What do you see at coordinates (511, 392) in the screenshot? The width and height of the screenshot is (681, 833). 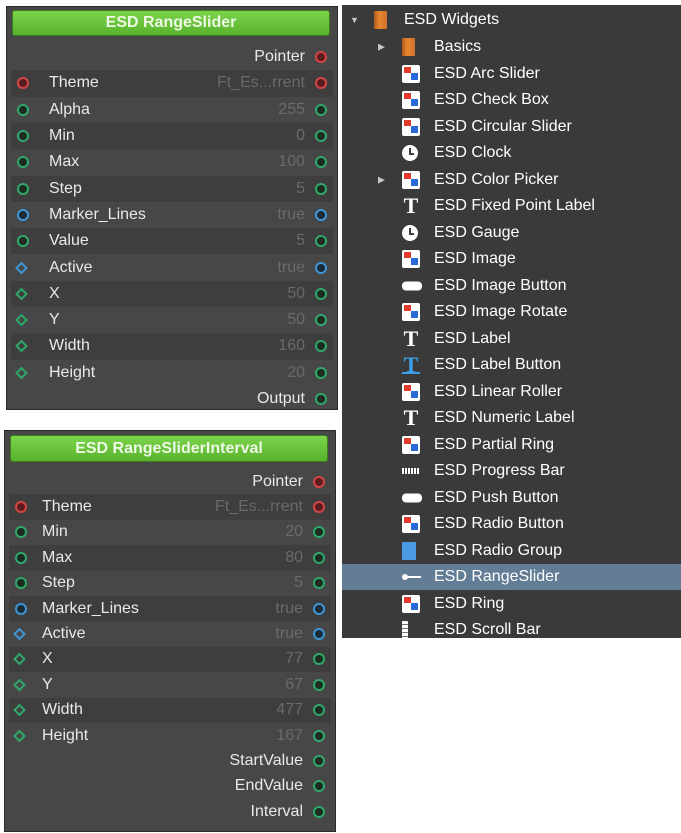 I see `tree-item: ESD Linear Roller` at bounding box center [511, 392].